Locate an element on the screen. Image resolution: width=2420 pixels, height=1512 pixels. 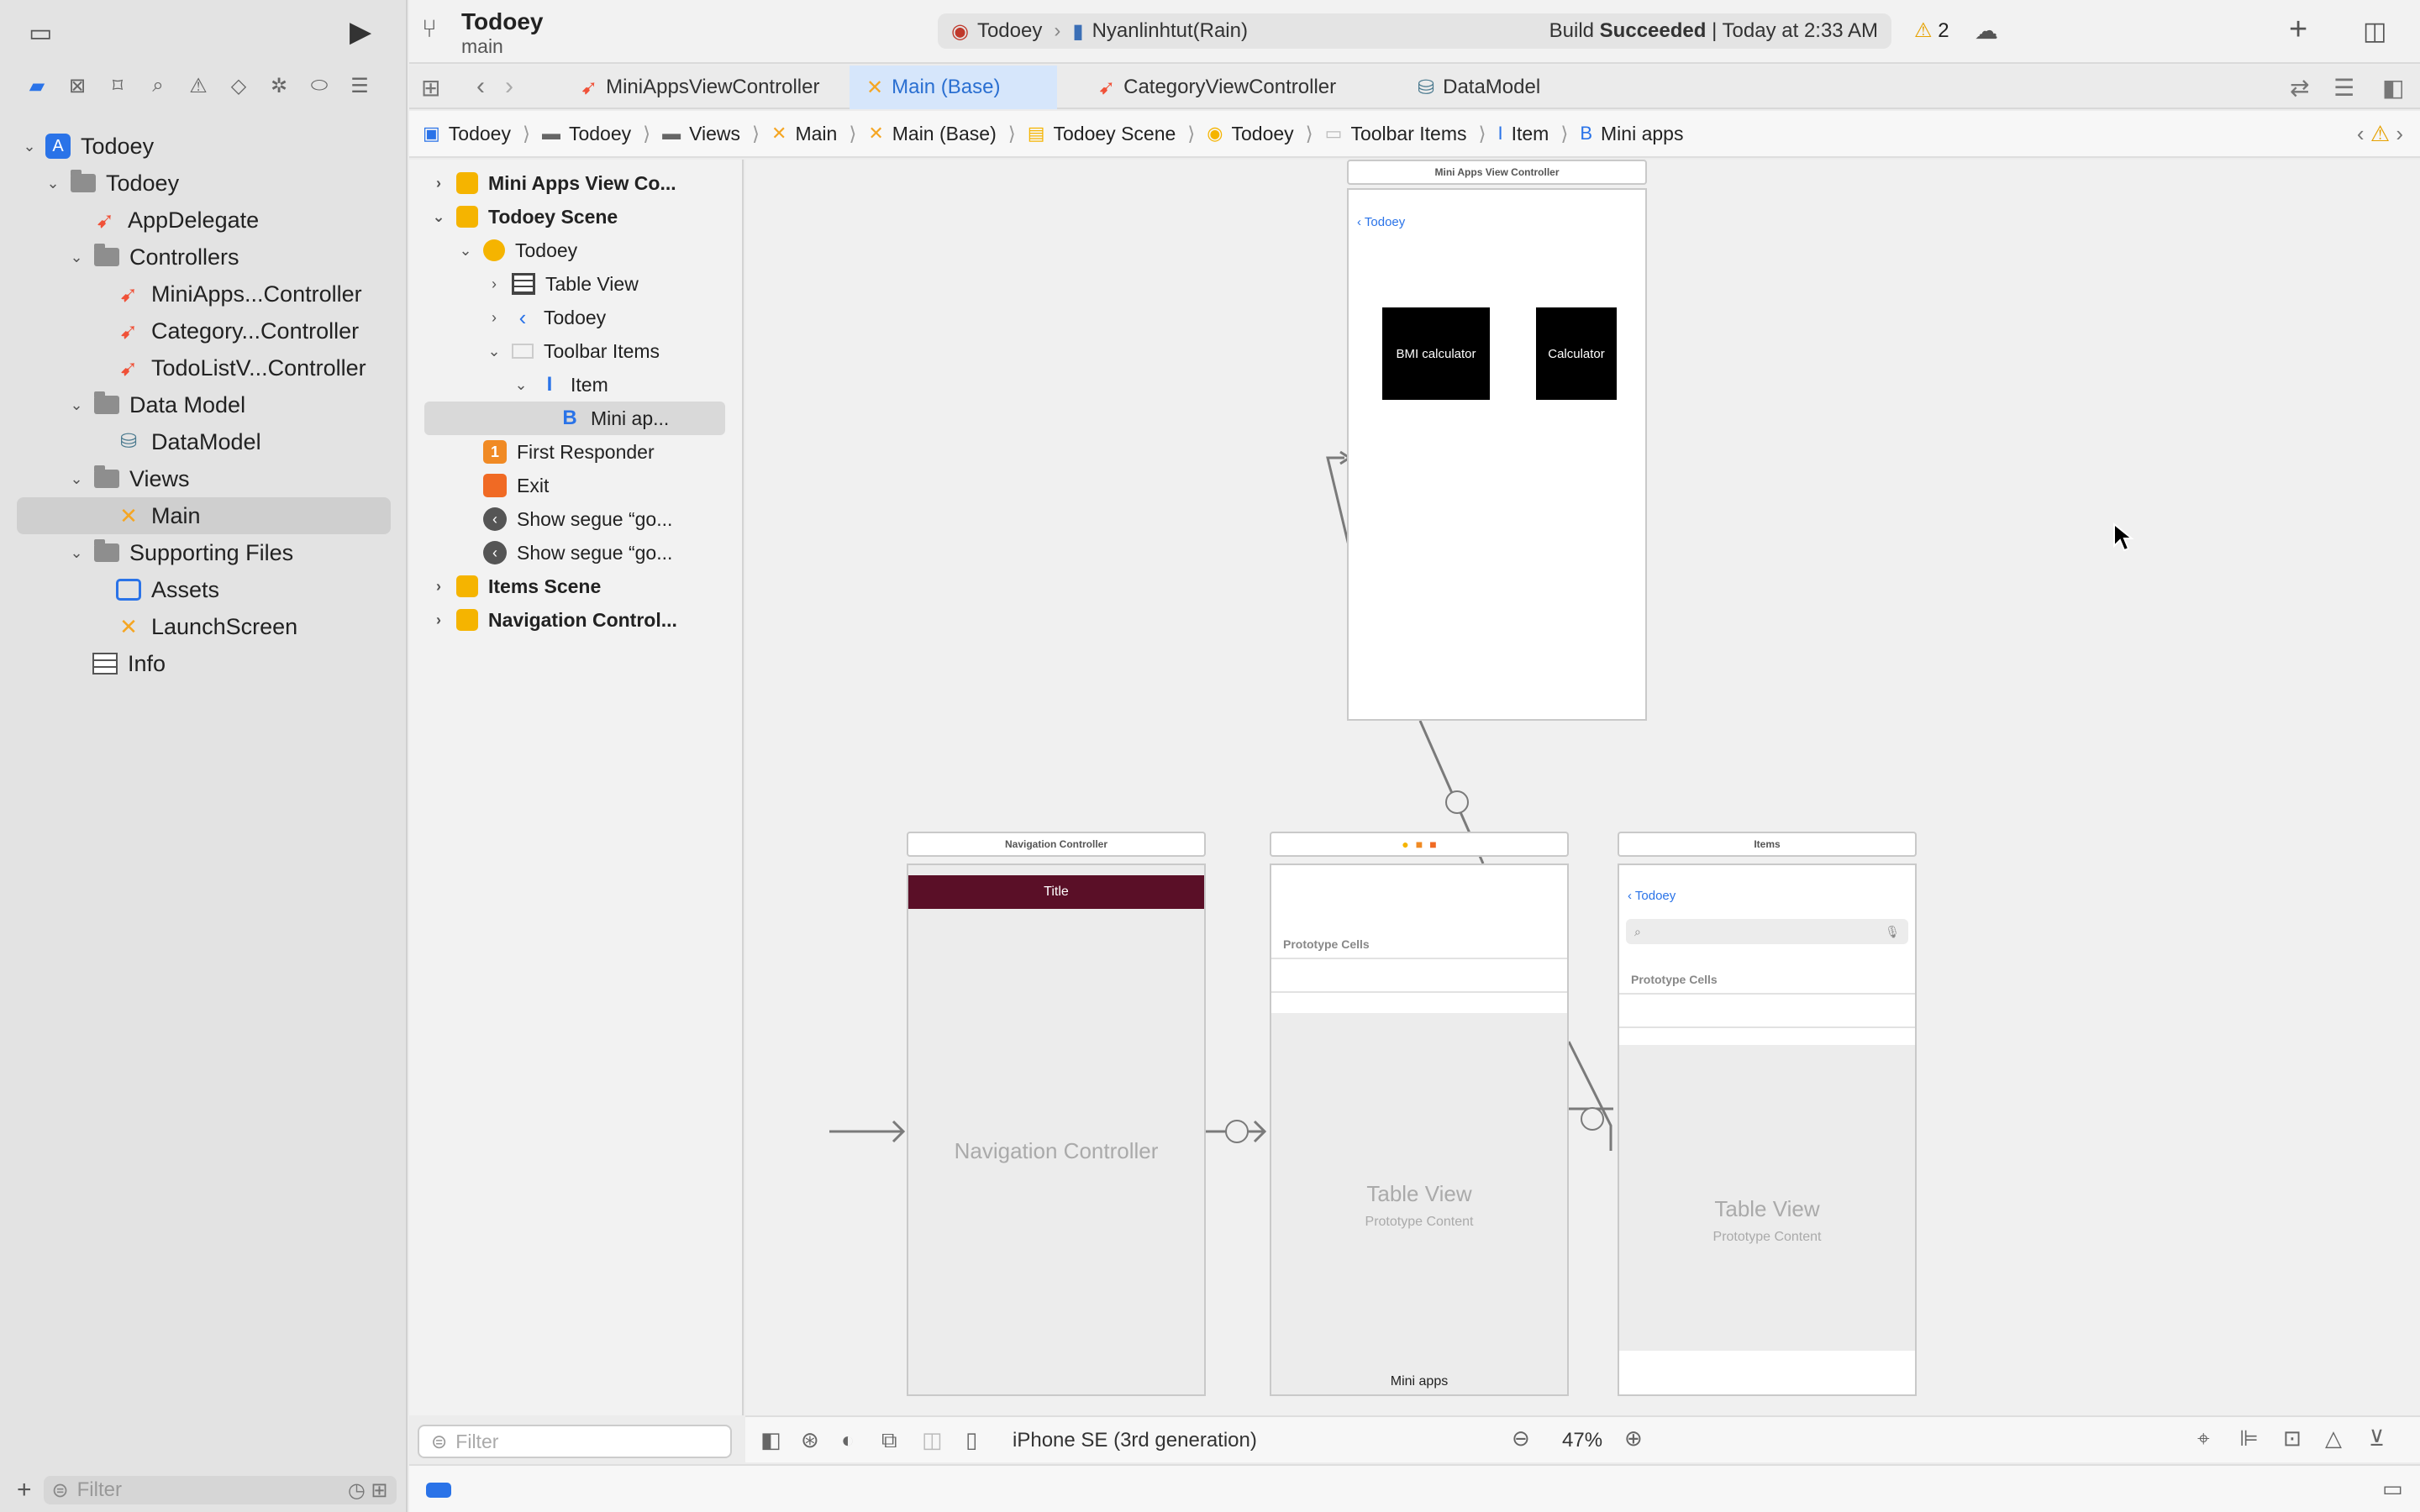
swap-icon: ⇄ is located at coordinates (2299, 88).